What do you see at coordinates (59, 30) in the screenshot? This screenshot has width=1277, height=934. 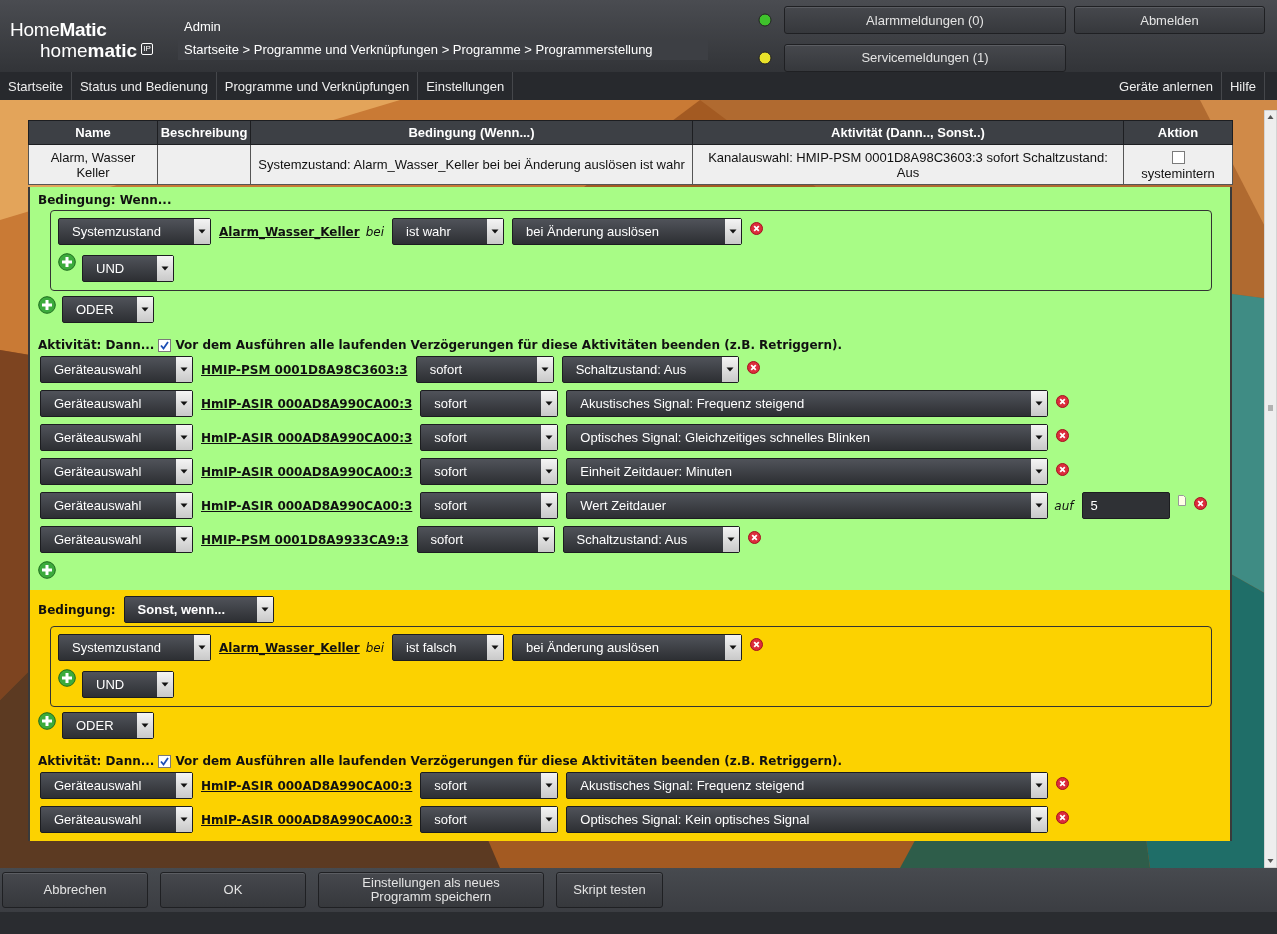 I see `brand-name: HomeMatic` at bounding box center [59, 30].